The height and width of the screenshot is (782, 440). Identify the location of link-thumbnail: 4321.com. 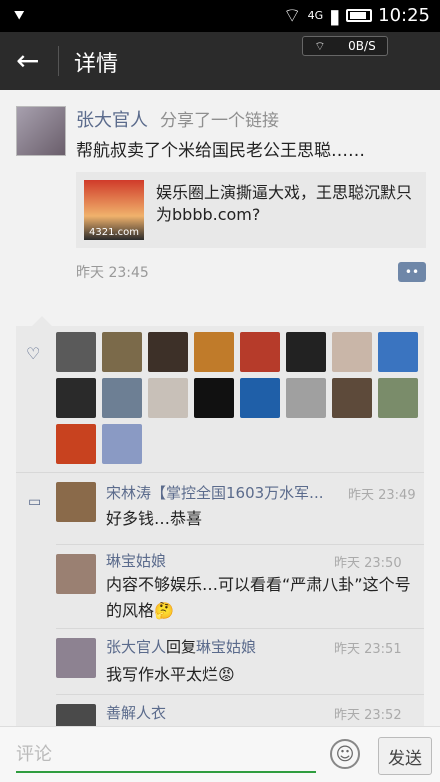
(114, 210).